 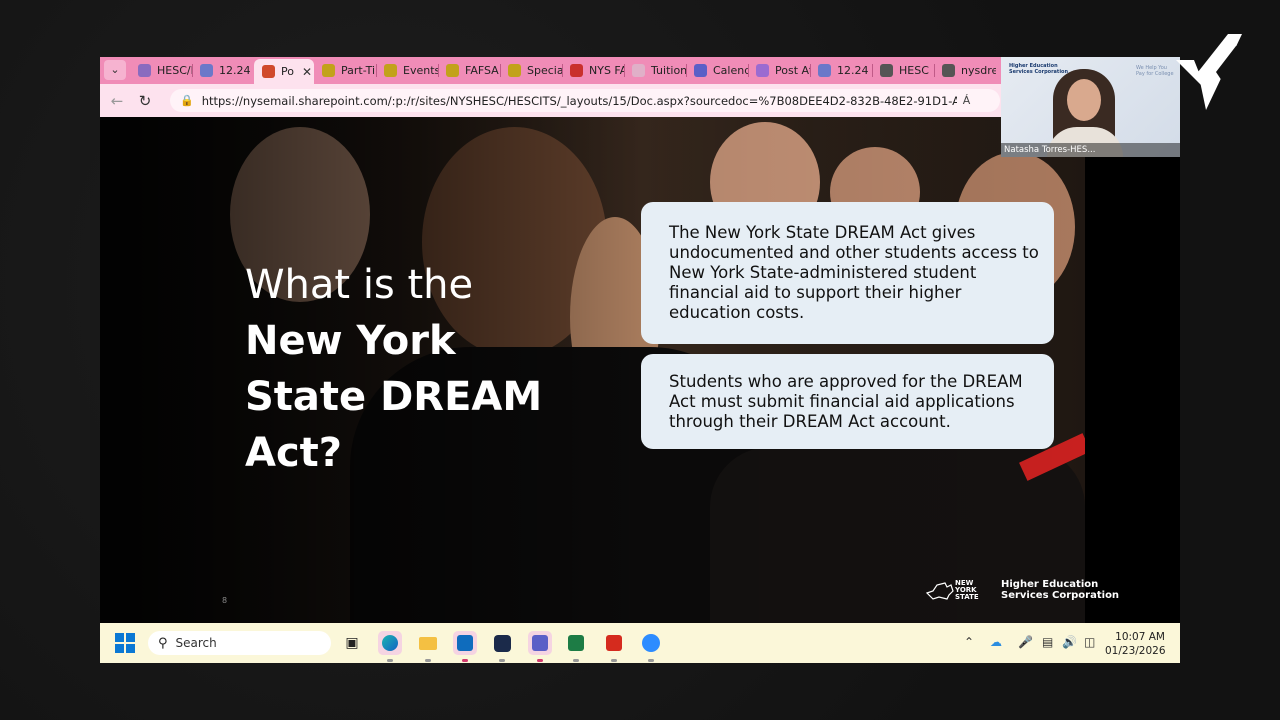 I want to click on browser-tab: Events, so click(x=407, y=70).